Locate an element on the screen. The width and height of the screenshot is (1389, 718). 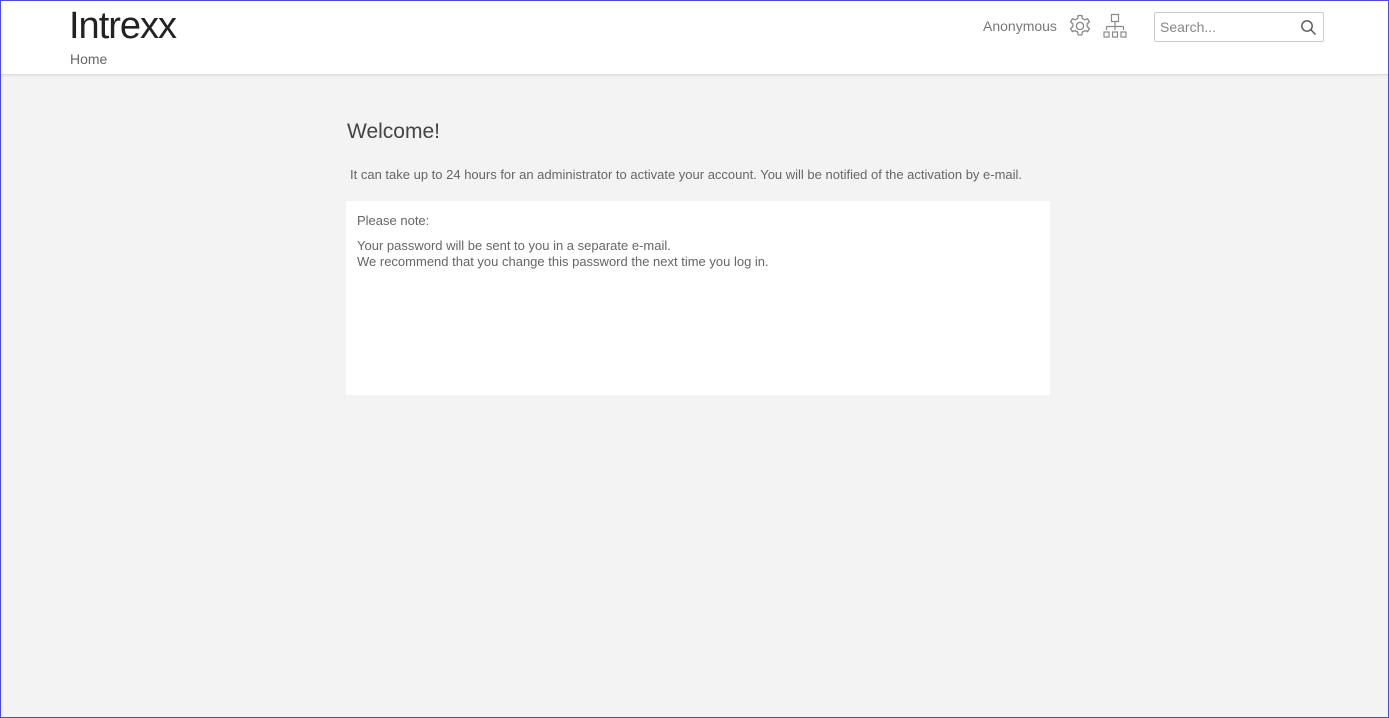
search-box is located at coordinates (1239, 27).